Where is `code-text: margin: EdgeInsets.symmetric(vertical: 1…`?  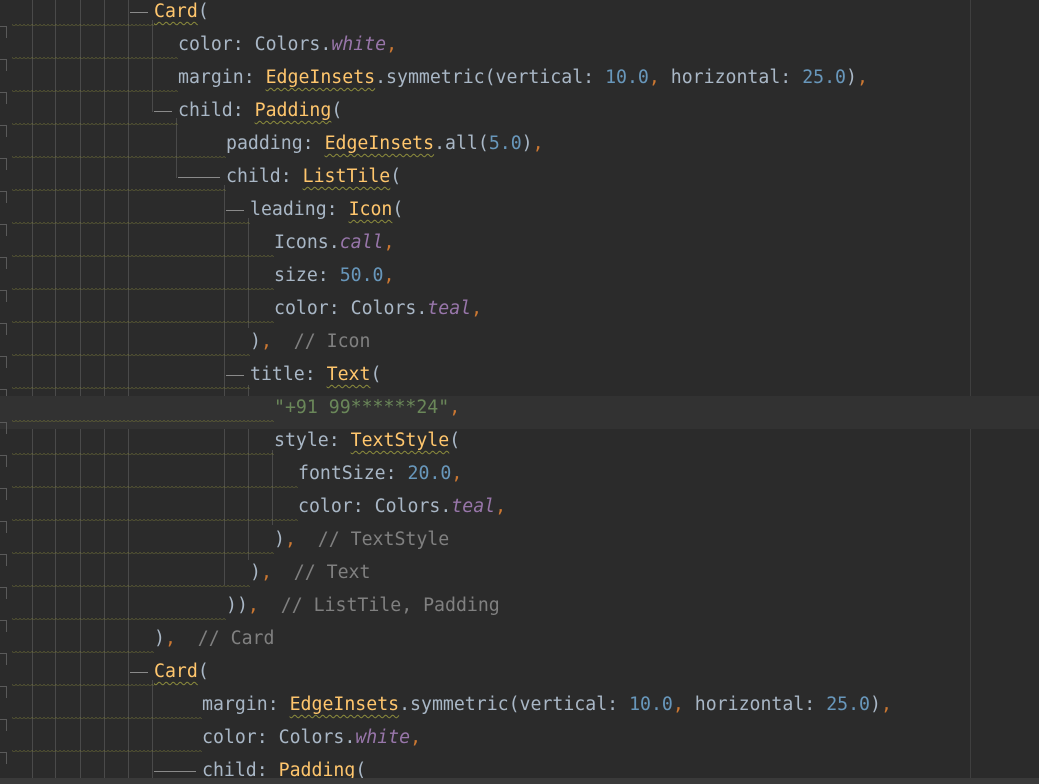 code-text: margin: EdgeInsets.symmetric(vertical: 1… is located at coordinates (547, 704).